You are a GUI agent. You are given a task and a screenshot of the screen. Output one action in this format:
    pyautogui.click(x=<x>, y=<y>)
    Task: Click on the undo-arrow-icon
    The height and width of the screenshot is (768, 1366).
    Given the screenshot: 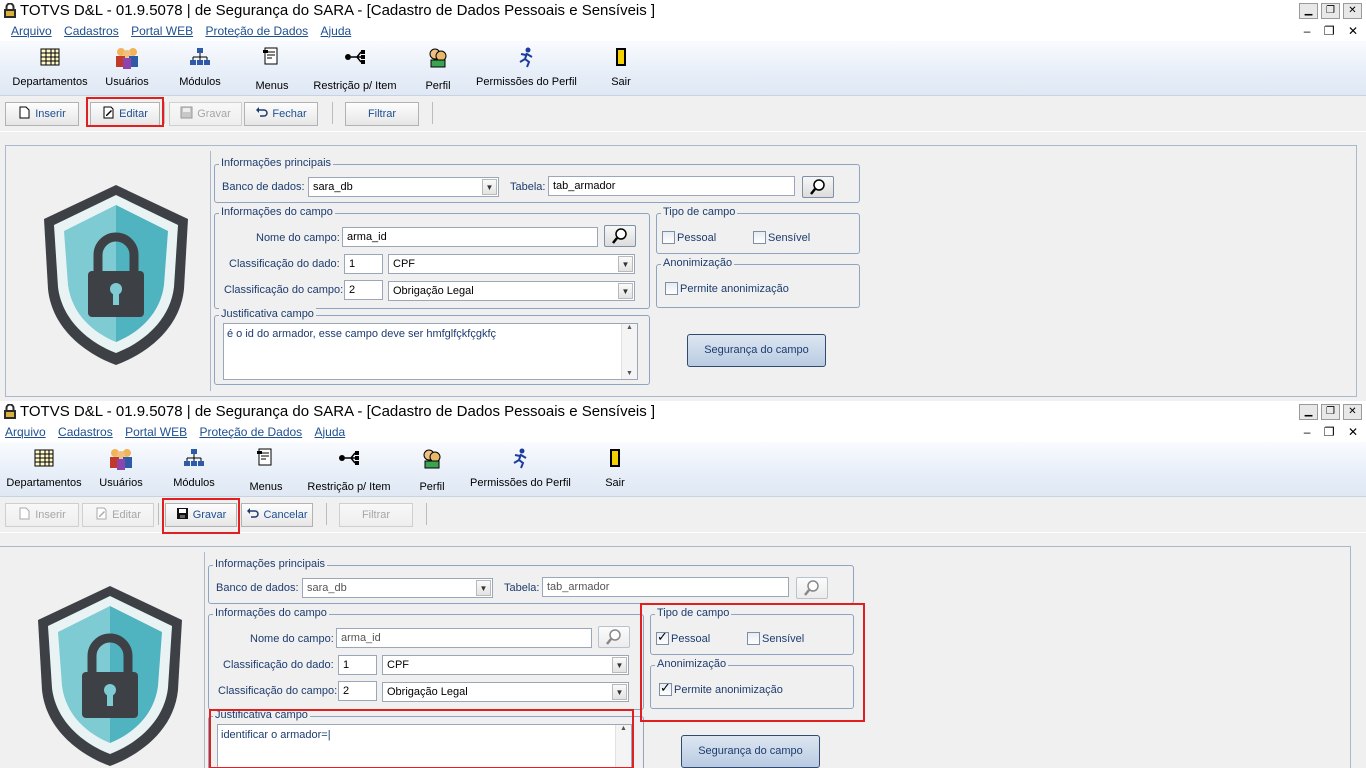 What is the action you would take?
    pyautogui.click(x=262, y=112)
    